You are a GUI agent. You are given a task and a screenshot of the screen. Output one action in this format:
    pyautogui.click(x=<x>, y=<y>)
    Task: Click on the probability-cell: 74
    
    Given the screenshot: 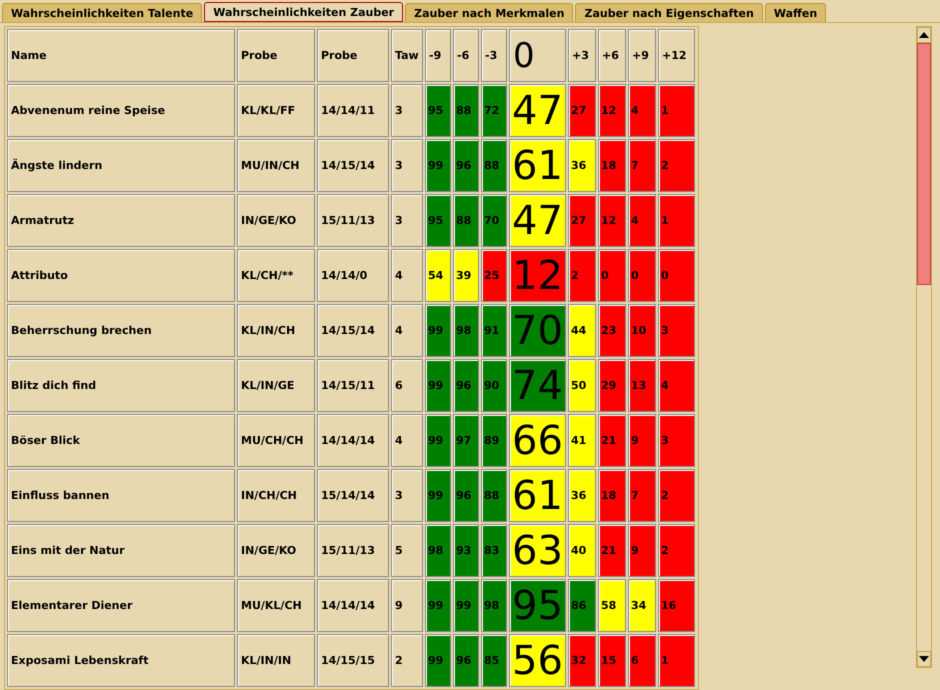 What is the action you would take?
    pyautogui.click(x=537, y=385)
    